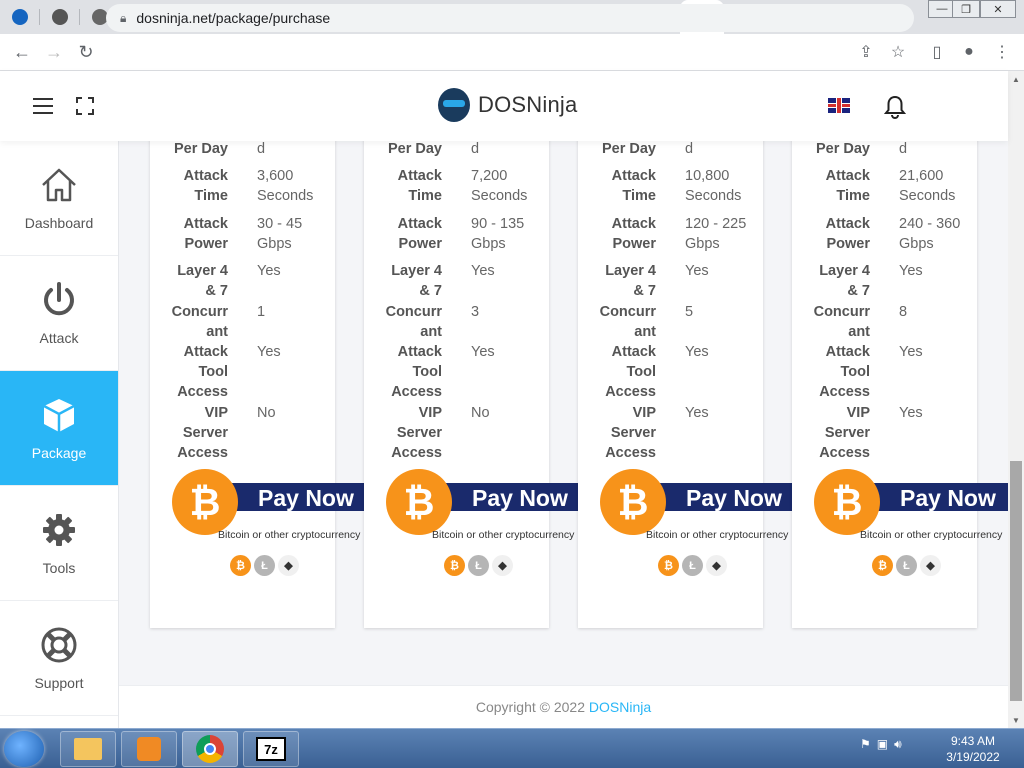  I want to click on network-icon: ▣, so click(882, 744).